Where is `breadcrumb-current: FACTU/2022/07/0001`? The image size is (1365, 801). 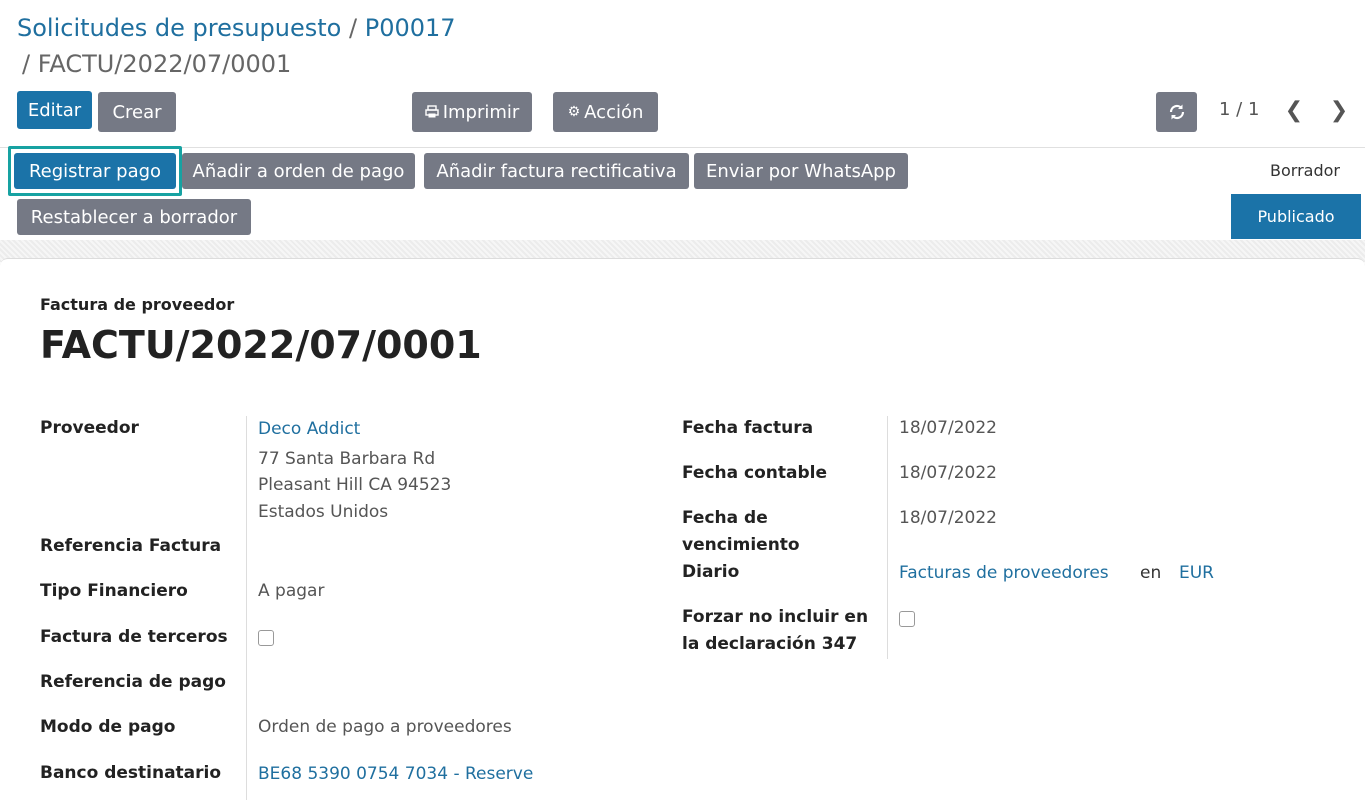 breadcrumb-current: FACTU/2022/07/0001 is located at coordinates (164, 64).